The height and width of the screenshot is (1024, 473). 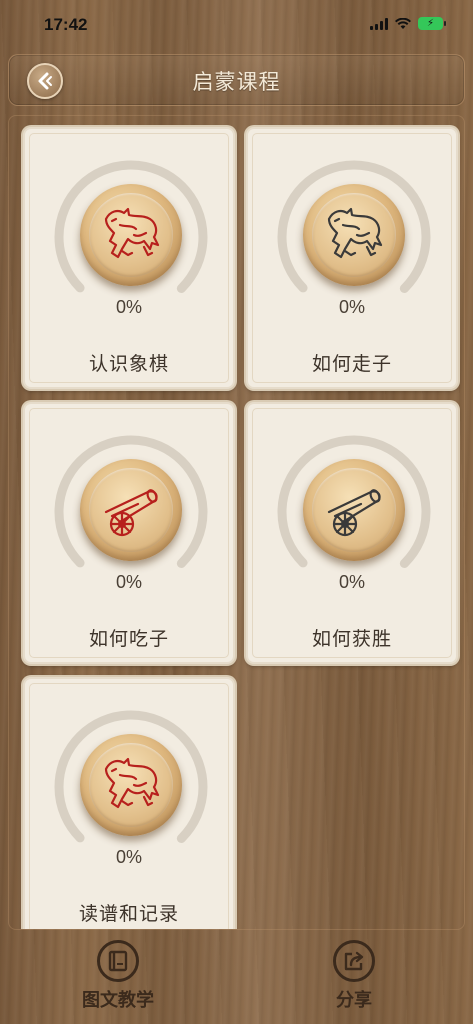 What do you see at coordinates (66, 24) in the screenshot?
I see `status-time: 17:42` at bounding box center [66, 24].